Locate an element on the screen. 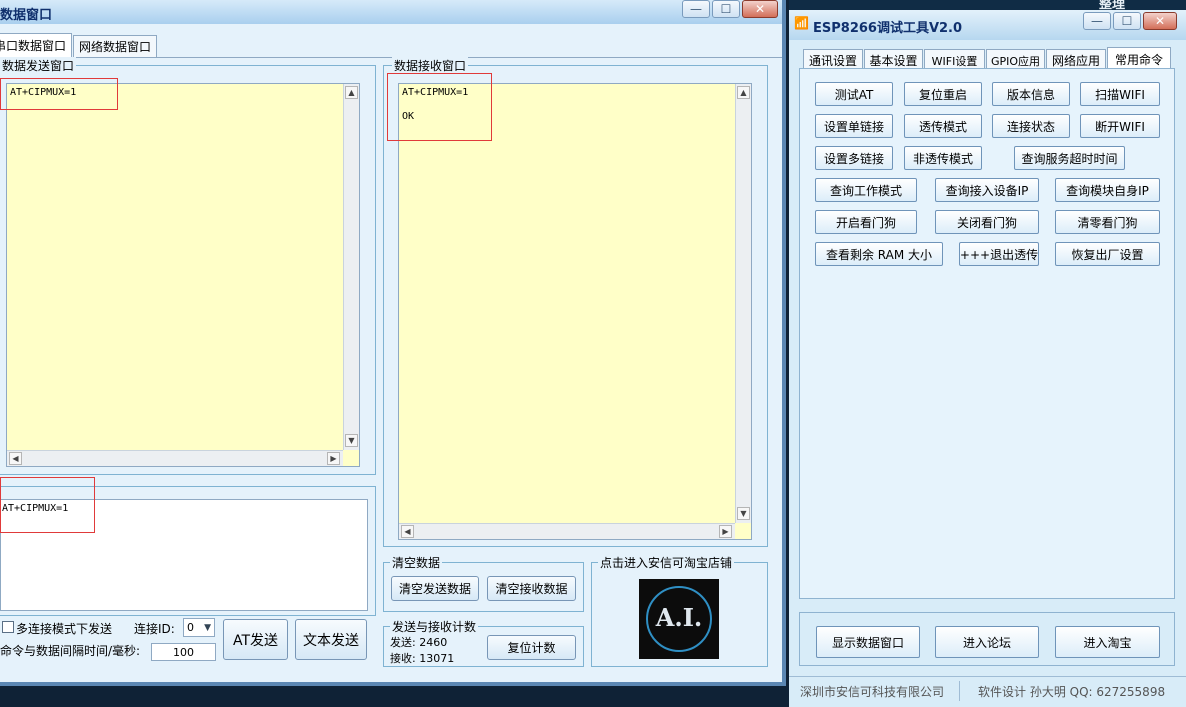 Image resolution: width=1186 pixels, height=707 pixels. status-divider is located at coordinates (959, 691).